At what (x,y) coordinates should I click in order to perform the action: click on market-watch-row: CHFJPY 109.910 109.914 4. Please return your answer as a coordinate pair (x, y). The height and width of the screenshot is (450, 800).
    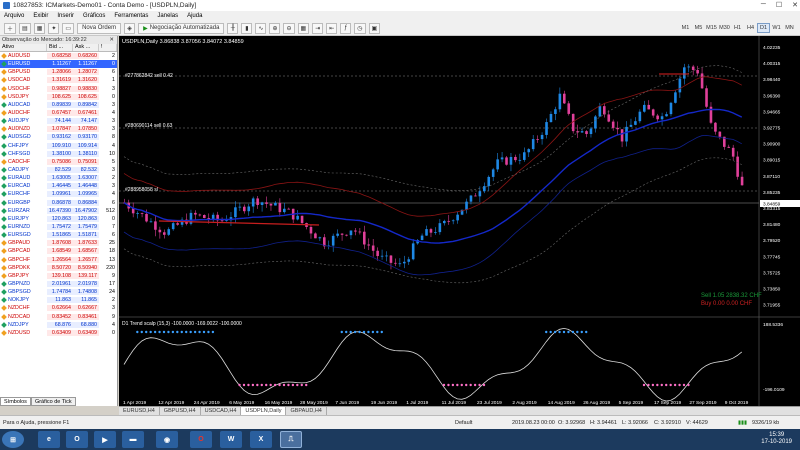
    Looking at the image, I should click on (58, 146).